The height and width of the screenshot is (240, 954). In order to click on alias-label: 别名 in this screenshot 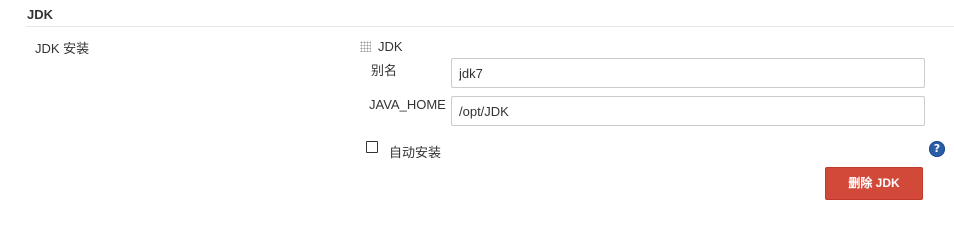, I will do `click(384, 70)`.